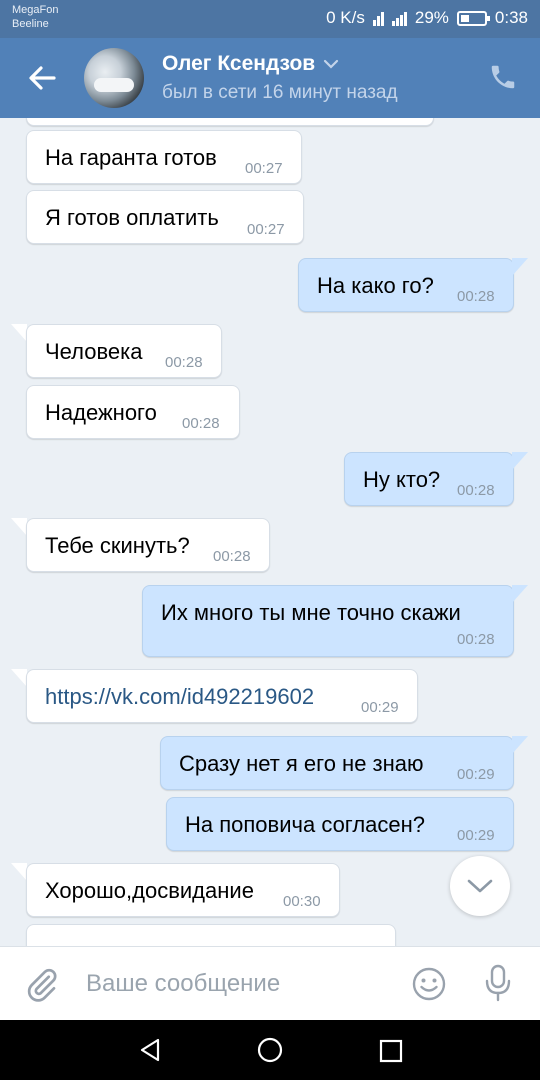  What do you see at coordinates (280, 92) in the screenshot?
I see `last-seen-status: был в сети 16 минут назад` at bounding box center [280, 92].